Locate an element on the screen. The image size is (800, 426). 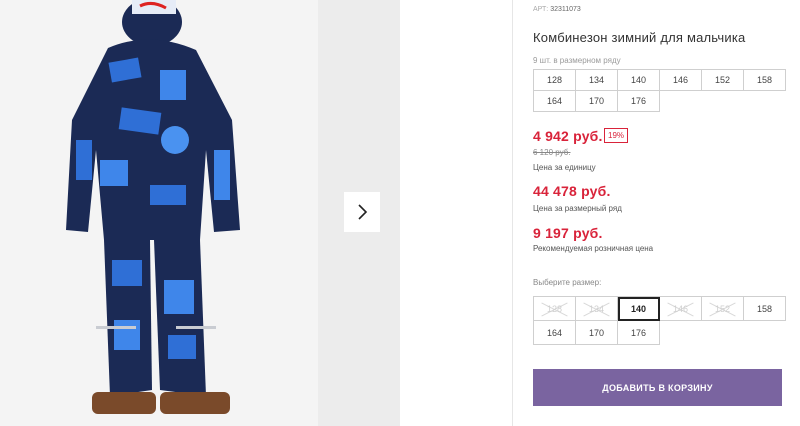
sku: АРТ: 32311073 is located at coordinates (557, 9).